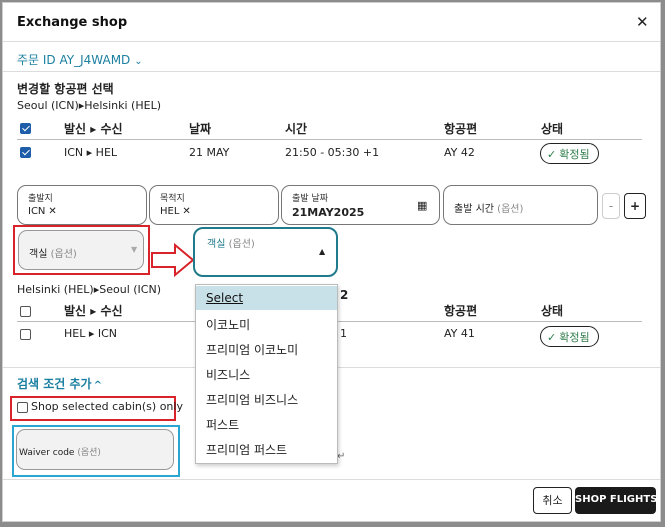  Describe the element at coordinates (296, 129) in the screenshot. I see `header-time: 시간` at that location.